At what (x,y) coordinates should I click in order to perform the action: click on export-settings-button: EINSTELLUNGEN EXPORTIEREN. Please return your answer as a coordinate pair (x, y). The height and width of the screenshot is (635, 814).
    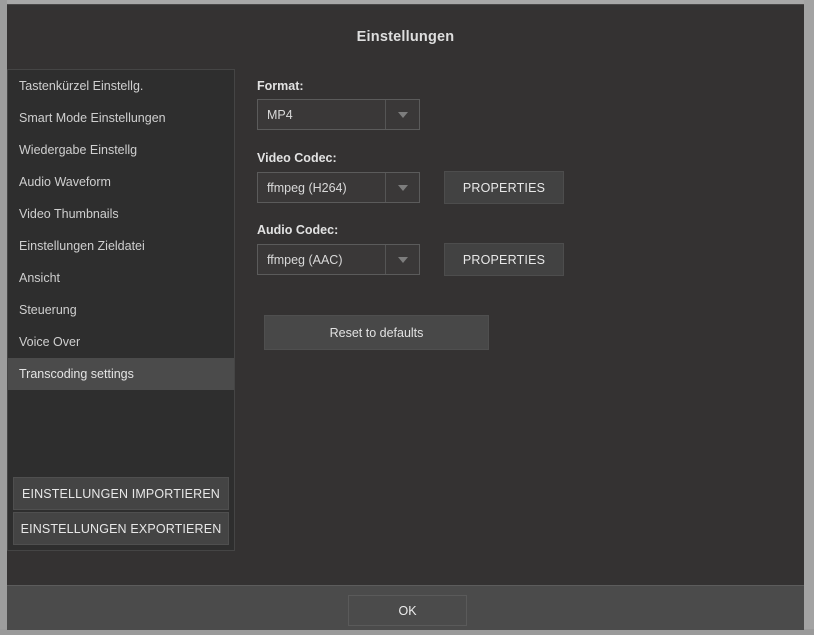
    Looking at the image, I should click on (121, 528).